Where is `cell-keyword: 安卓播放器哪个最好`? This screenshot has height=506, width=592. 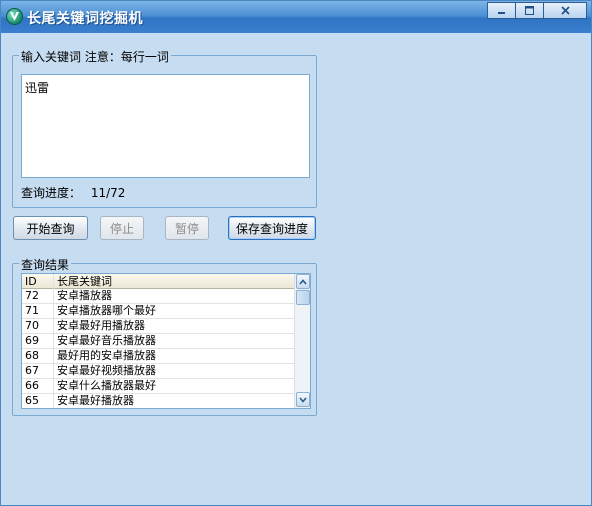 cell-keyword: 安卓播放器哪个最好 is located at coordinates (106, 310).